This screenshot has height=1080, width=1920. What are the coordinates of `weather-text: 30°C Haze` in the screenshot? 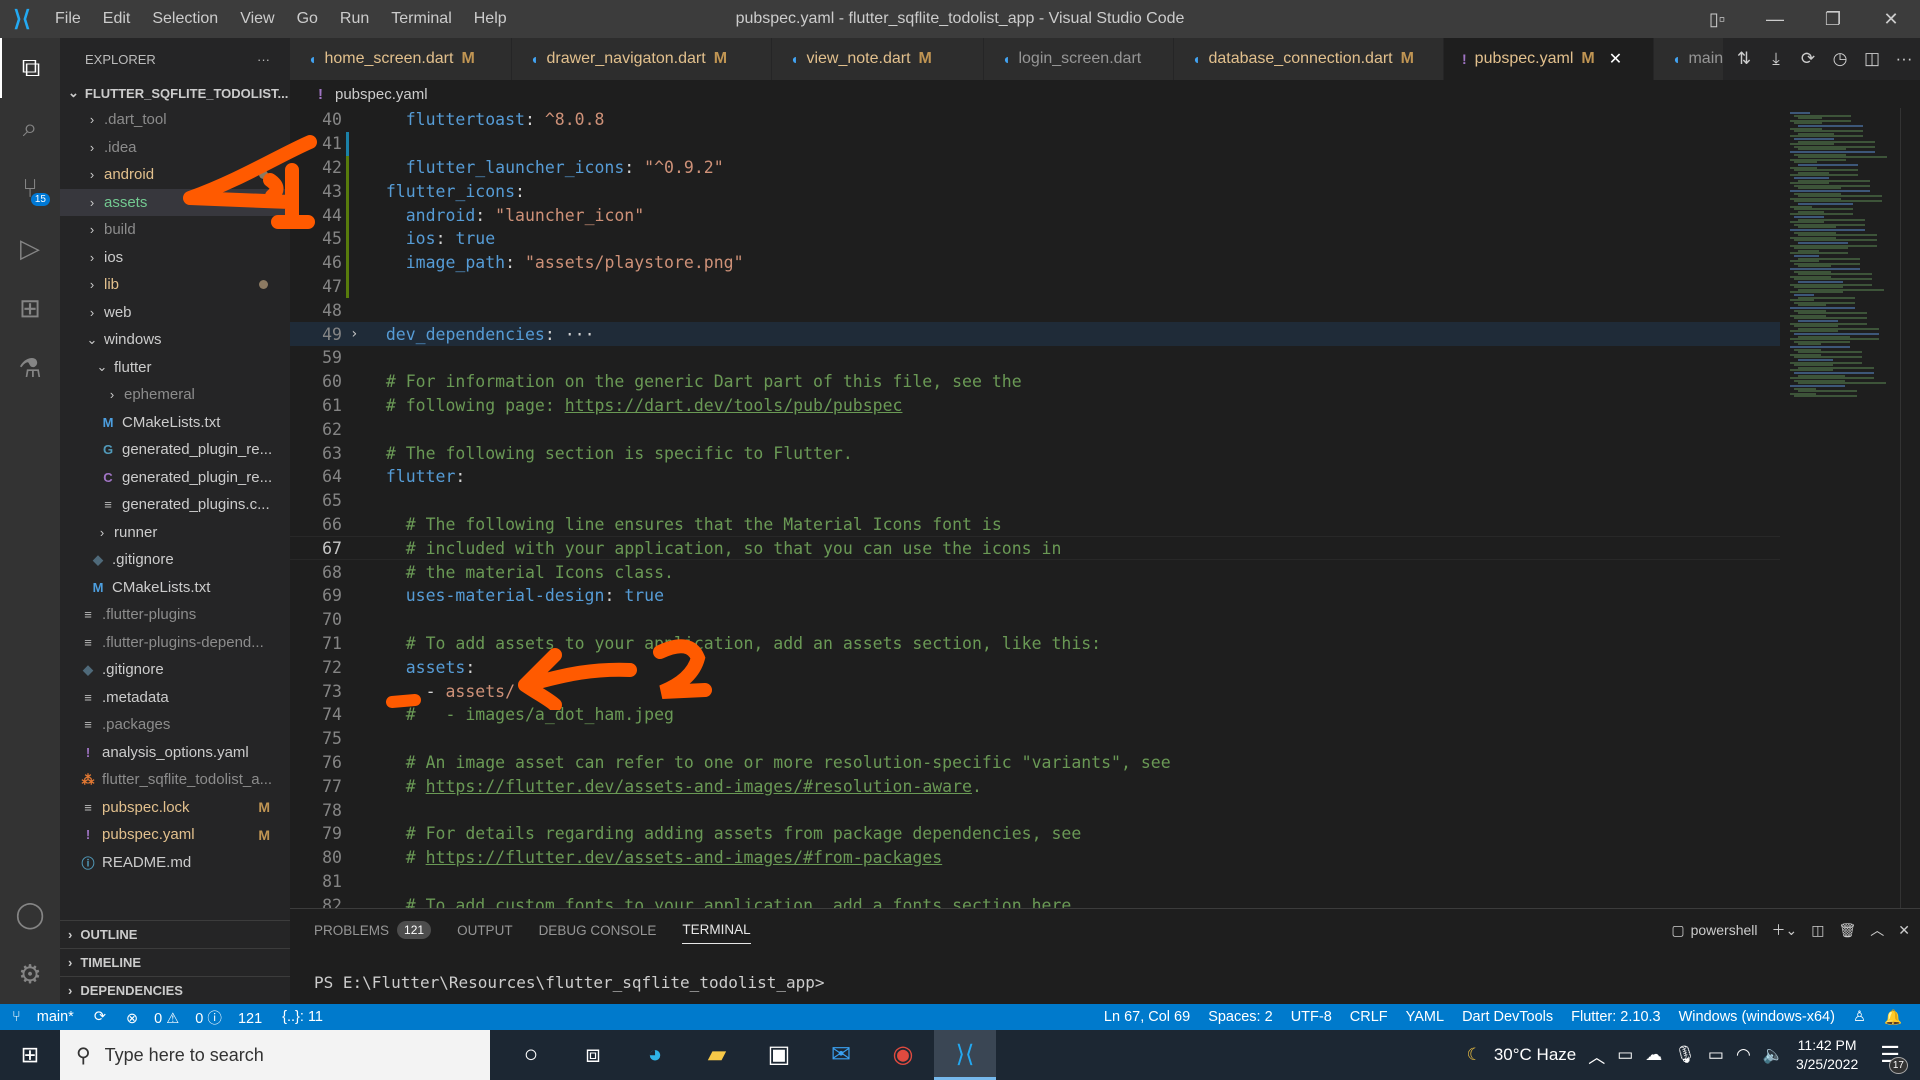 It's located at (1535, 1055).